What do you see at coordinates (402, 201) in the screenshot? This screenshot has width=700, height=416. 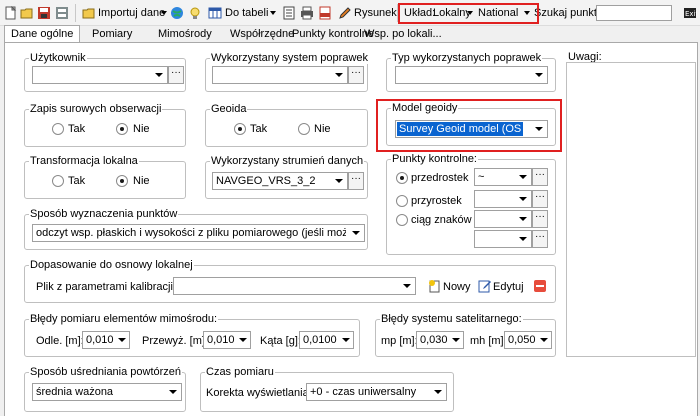 I see `suffix-radio` at bounding box center [402, 201].